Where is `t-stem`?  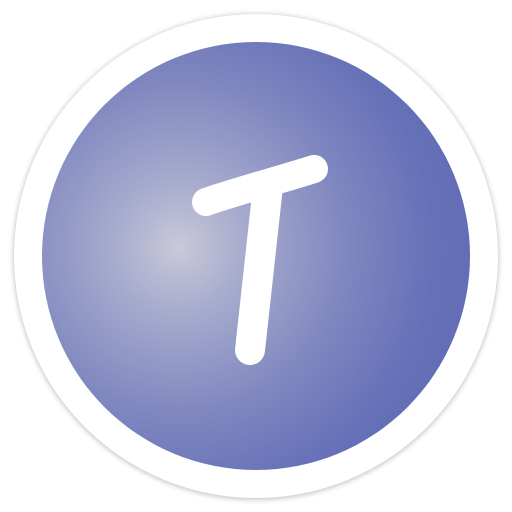
t-stem is located at coordinates (259, 268).